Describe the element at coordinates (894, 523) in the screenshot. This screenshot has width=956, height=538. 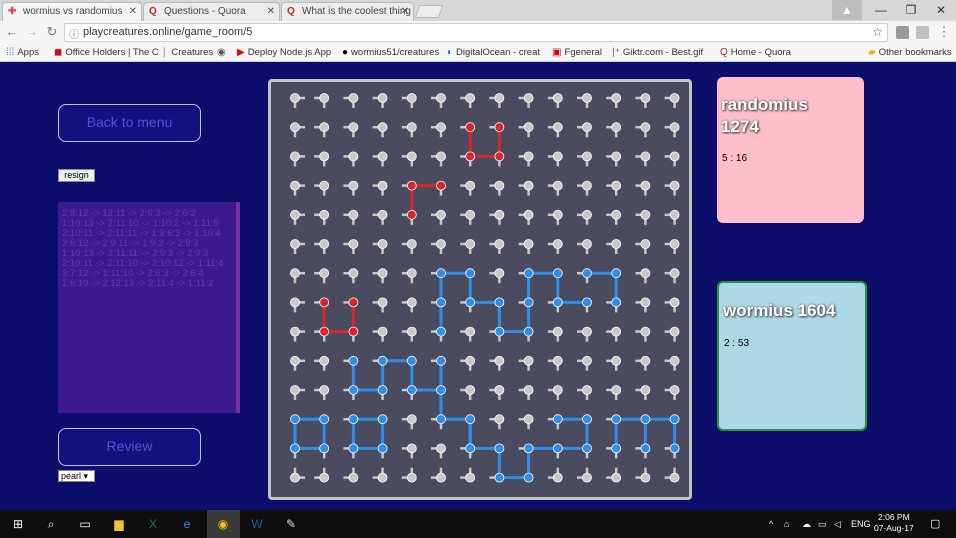
I see `clock: 2:06 PM 07-Aug-17` at that location.